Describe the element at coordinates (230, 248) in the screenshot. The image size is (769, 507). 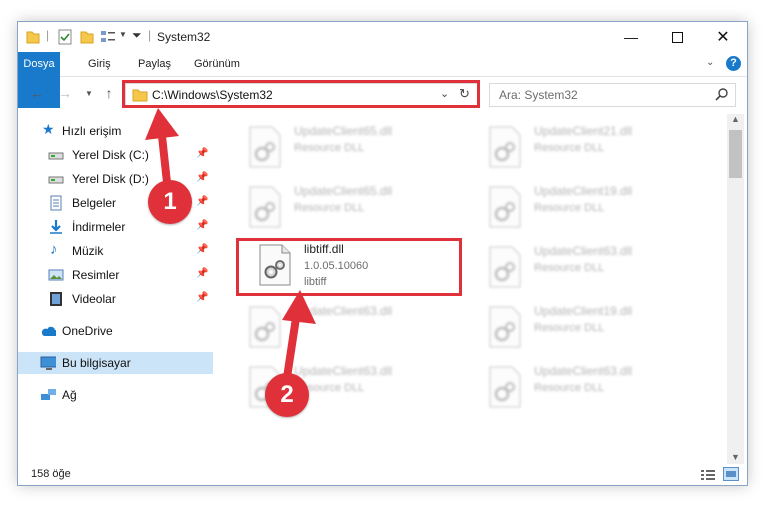
I see `callout-arrows` at that location.